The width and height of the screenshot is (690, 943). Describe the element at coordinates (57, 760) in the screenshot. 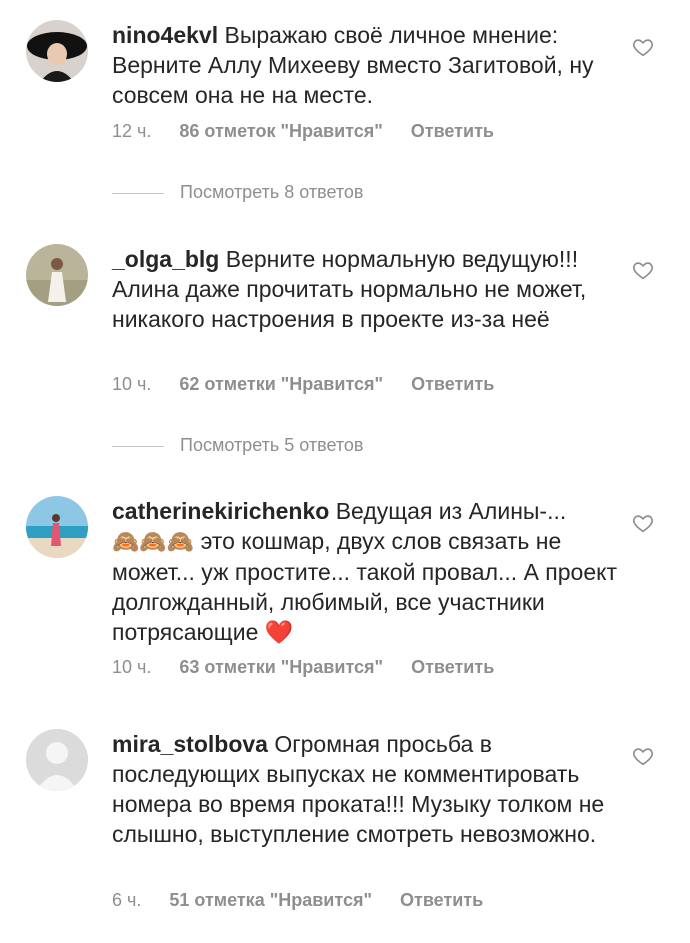

I see `default-avatar-icon` at that location.